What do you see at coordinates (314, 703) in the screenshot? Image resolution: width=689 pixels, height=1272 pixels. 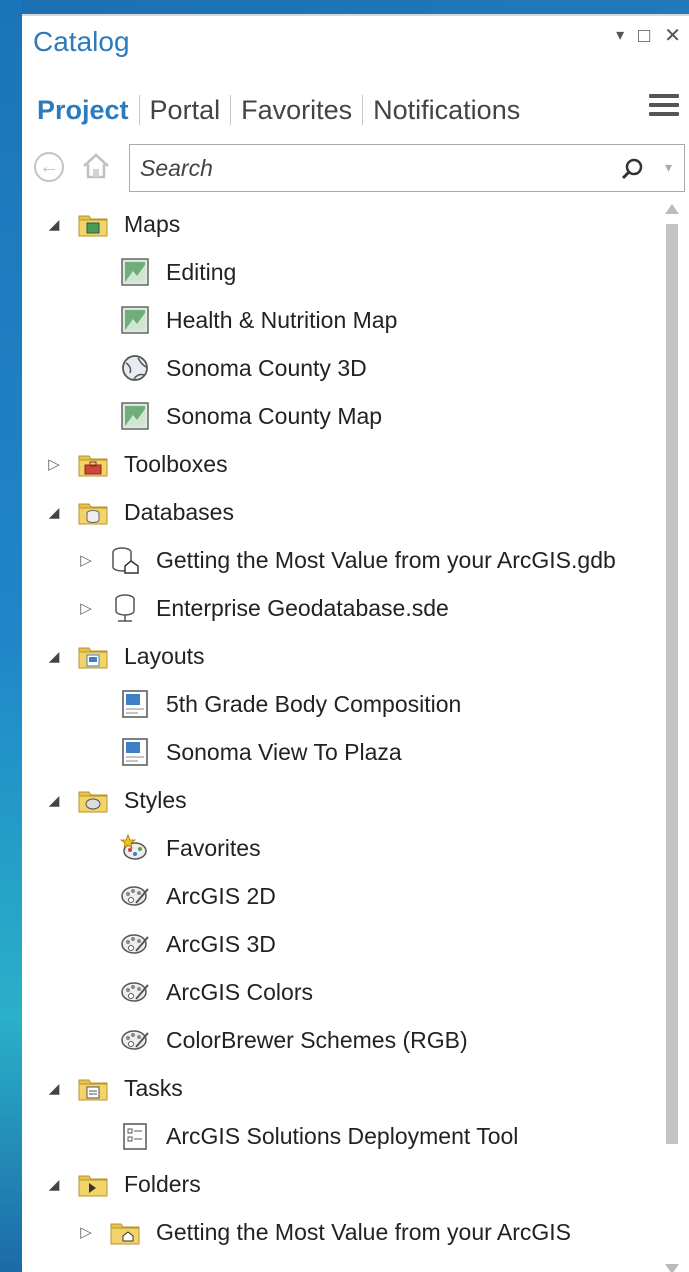 I see `tree-item-label: 5th Grade Body Composition` at bounding box center [314, 703].